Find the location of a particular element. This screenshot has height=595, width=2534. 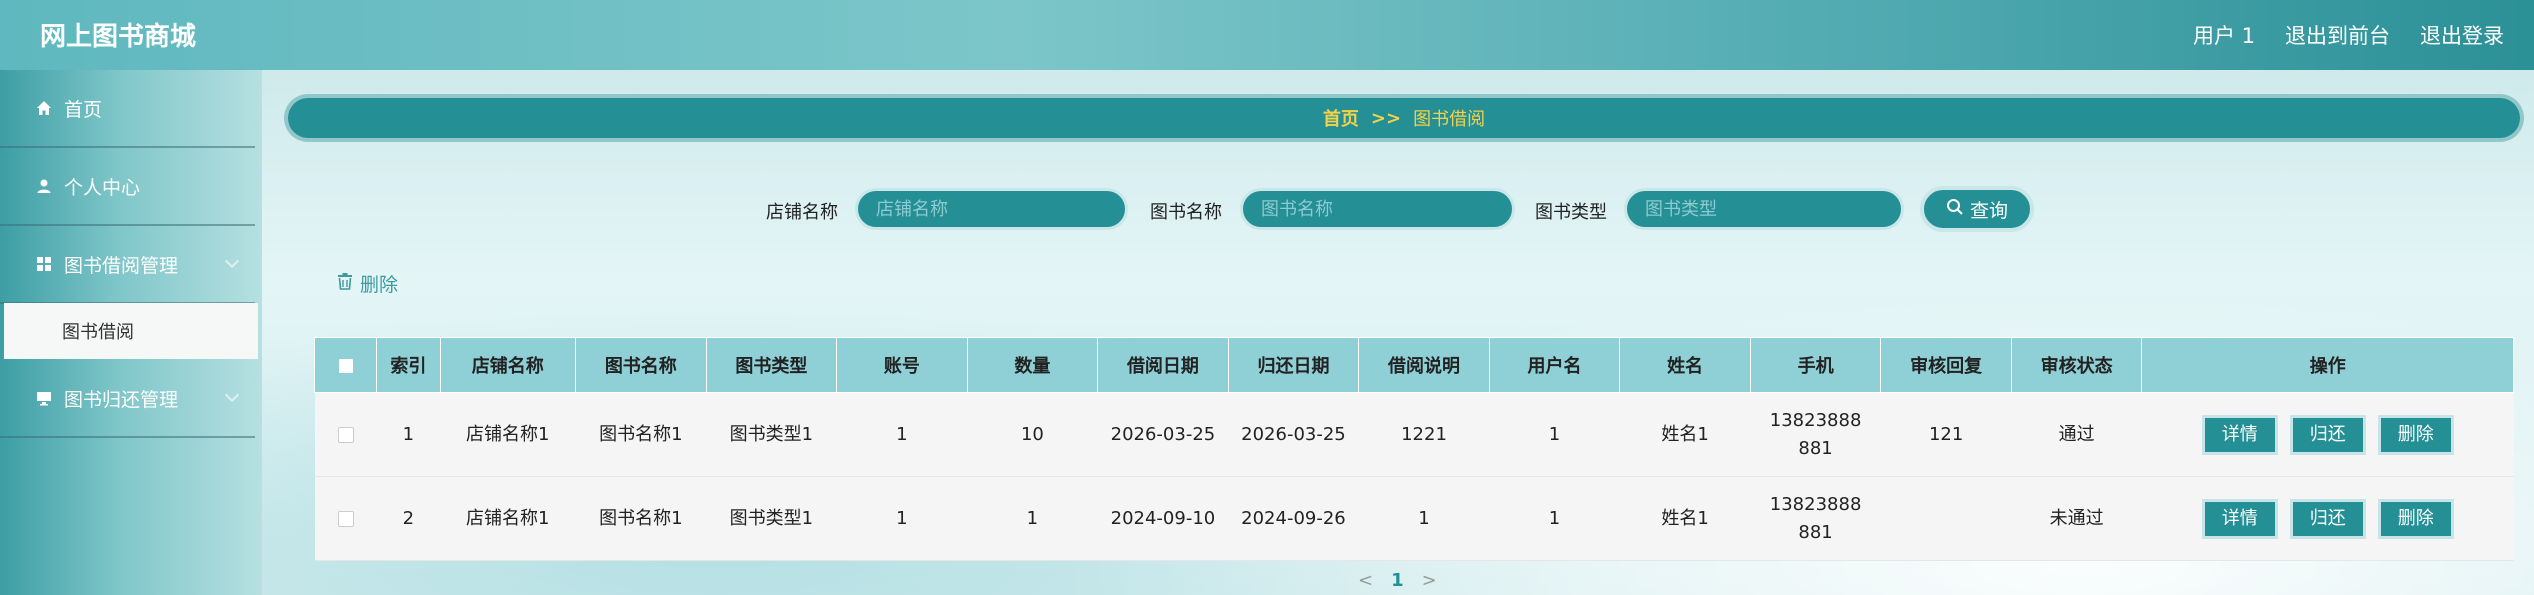

shop-name-input is located at coordinates (991, 209).